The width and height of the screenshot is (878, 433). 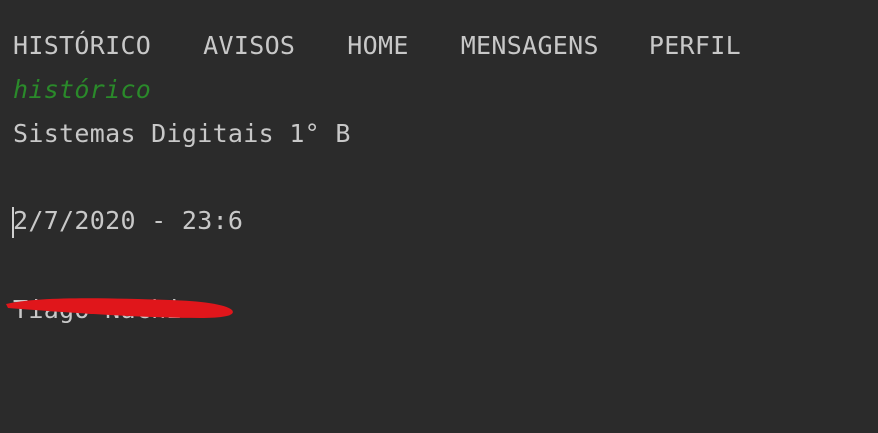 I want to click on section-title: histórico, so click(x=82, y=89).